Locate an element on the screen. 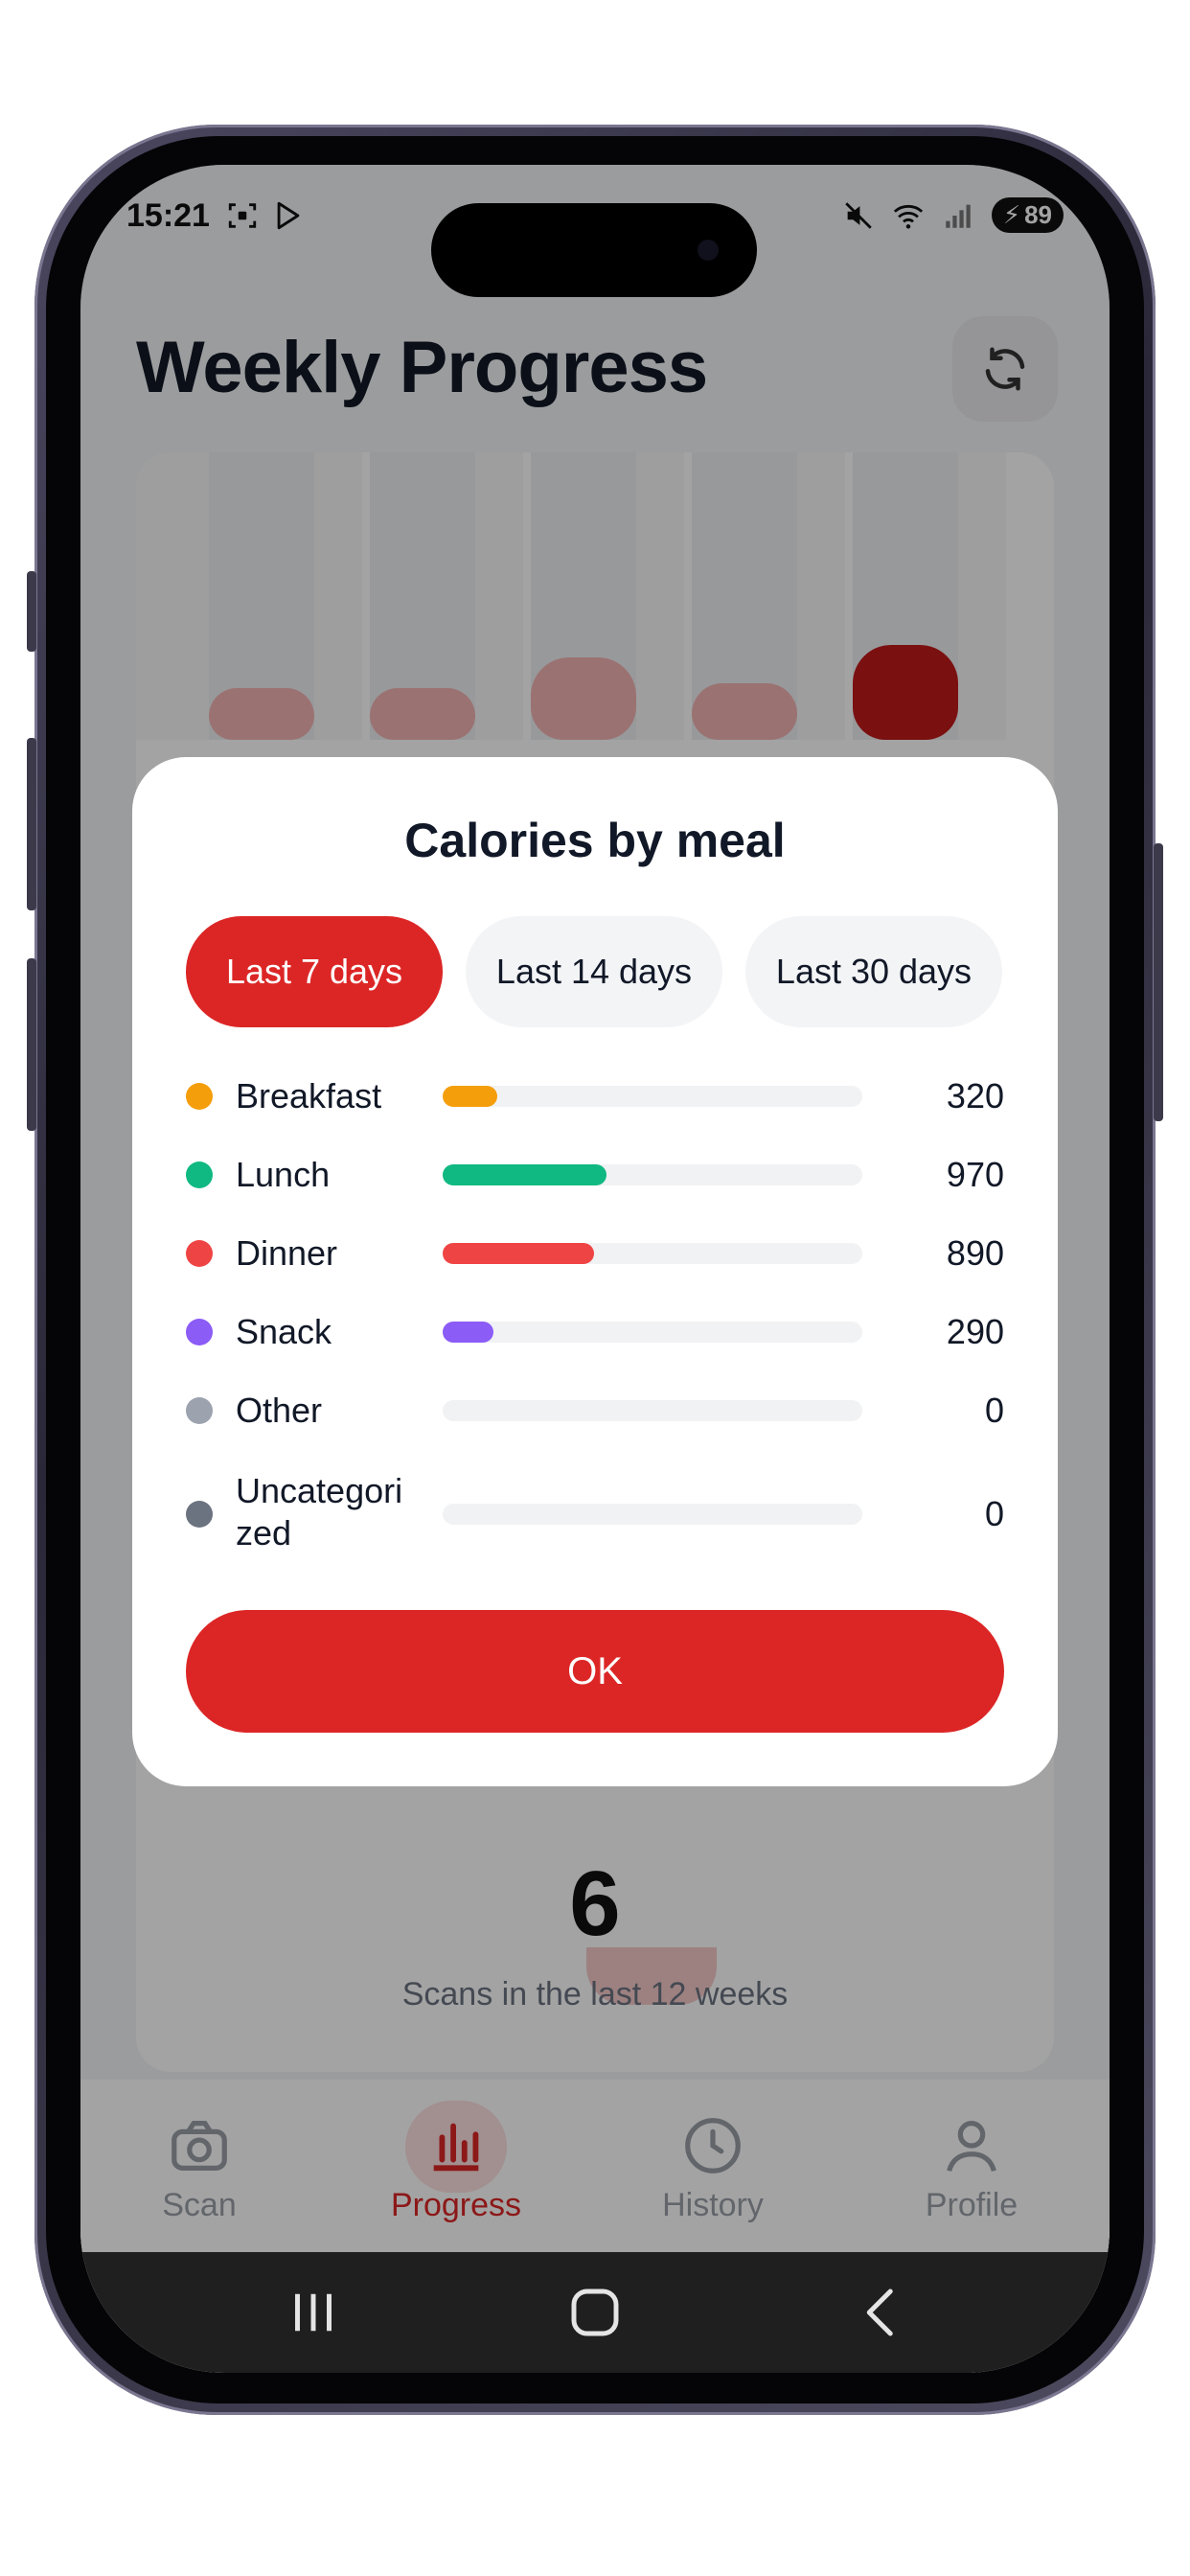 This screenshot has height=2576, width=1190. meal-label: Snack is located at coordinates (284, 1331).